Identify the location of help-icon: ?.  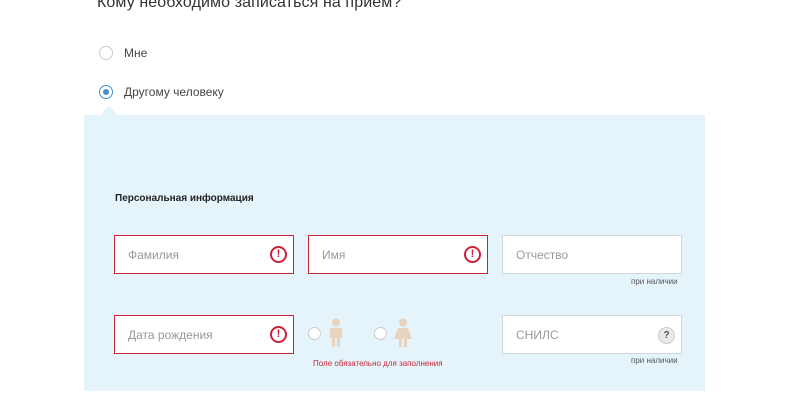
(666, 335).